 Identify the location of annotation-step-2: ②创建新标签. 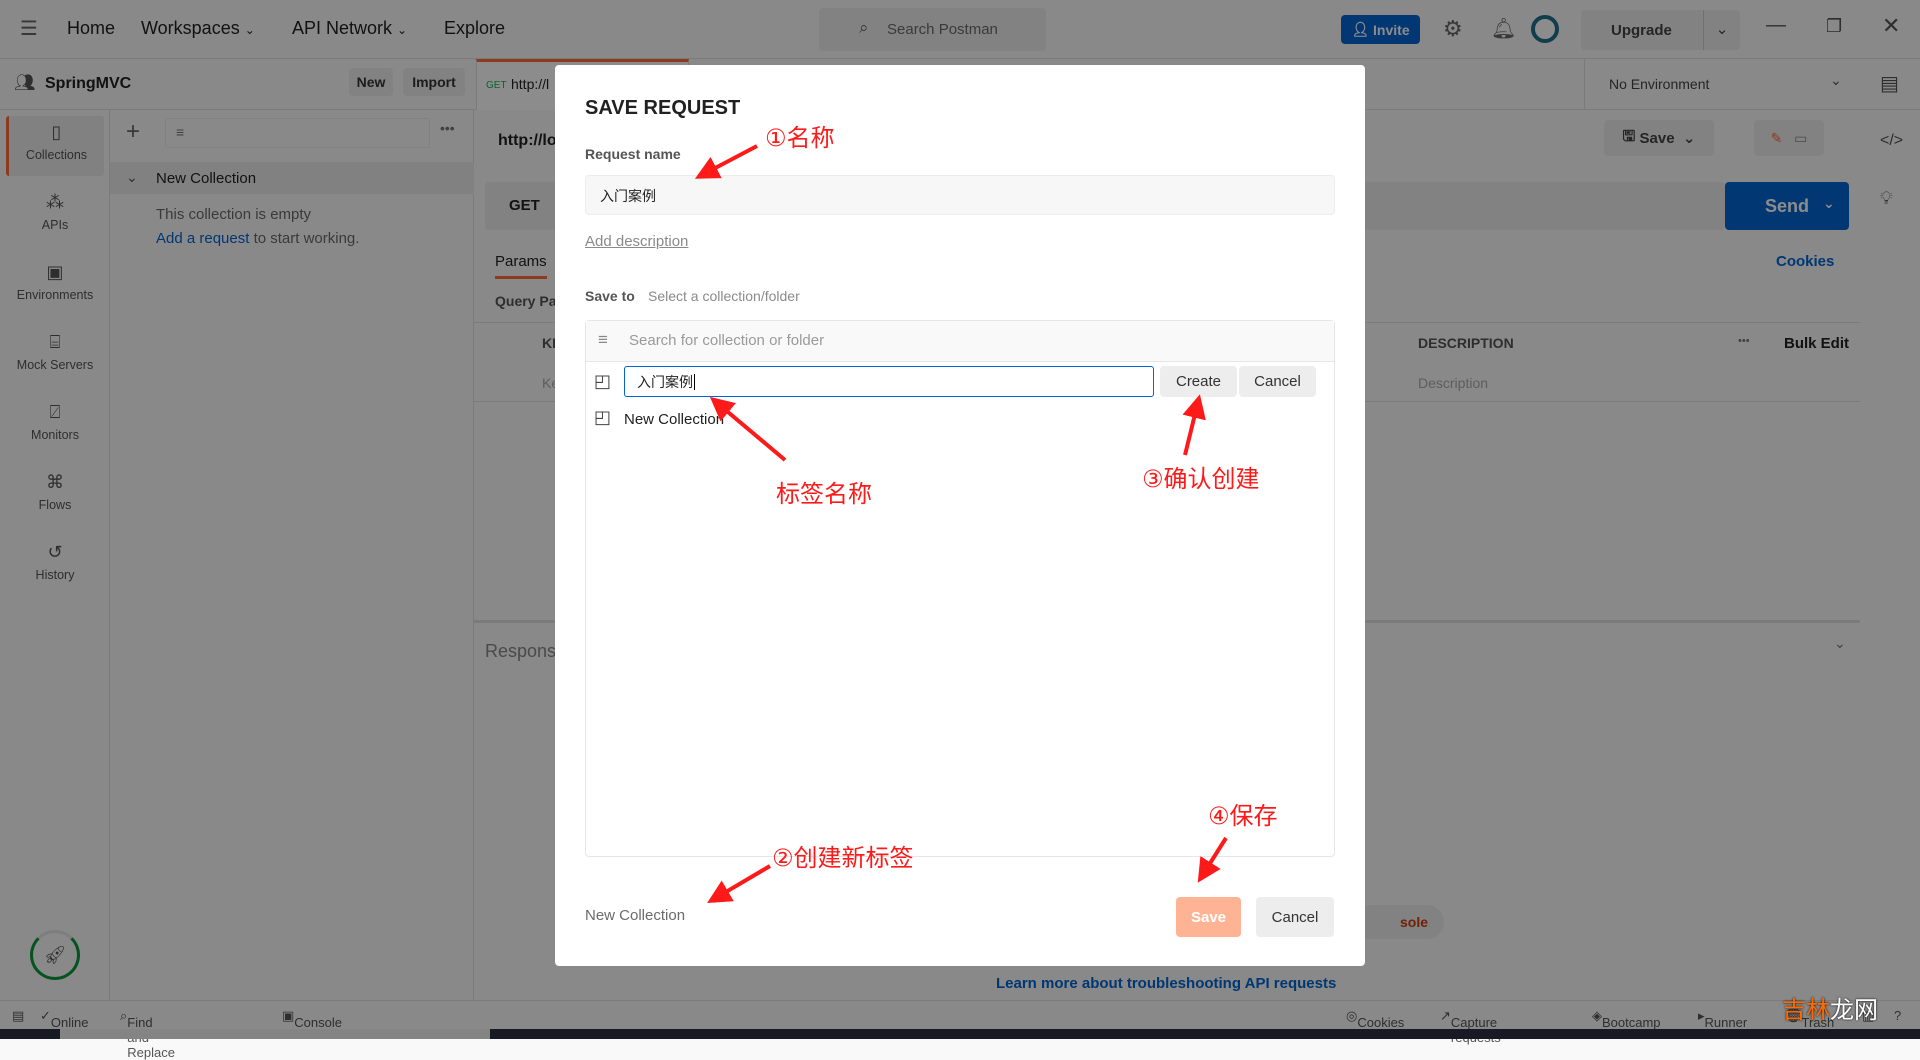
(843, 858).